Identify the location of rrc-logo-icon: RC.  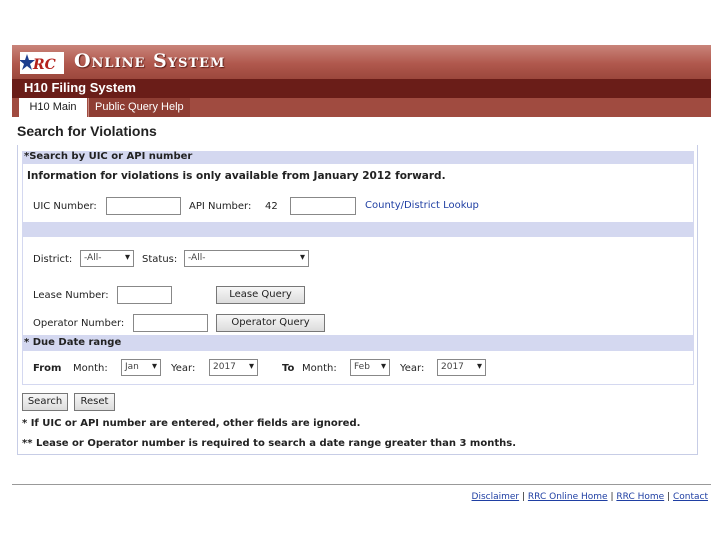
(42, 63).